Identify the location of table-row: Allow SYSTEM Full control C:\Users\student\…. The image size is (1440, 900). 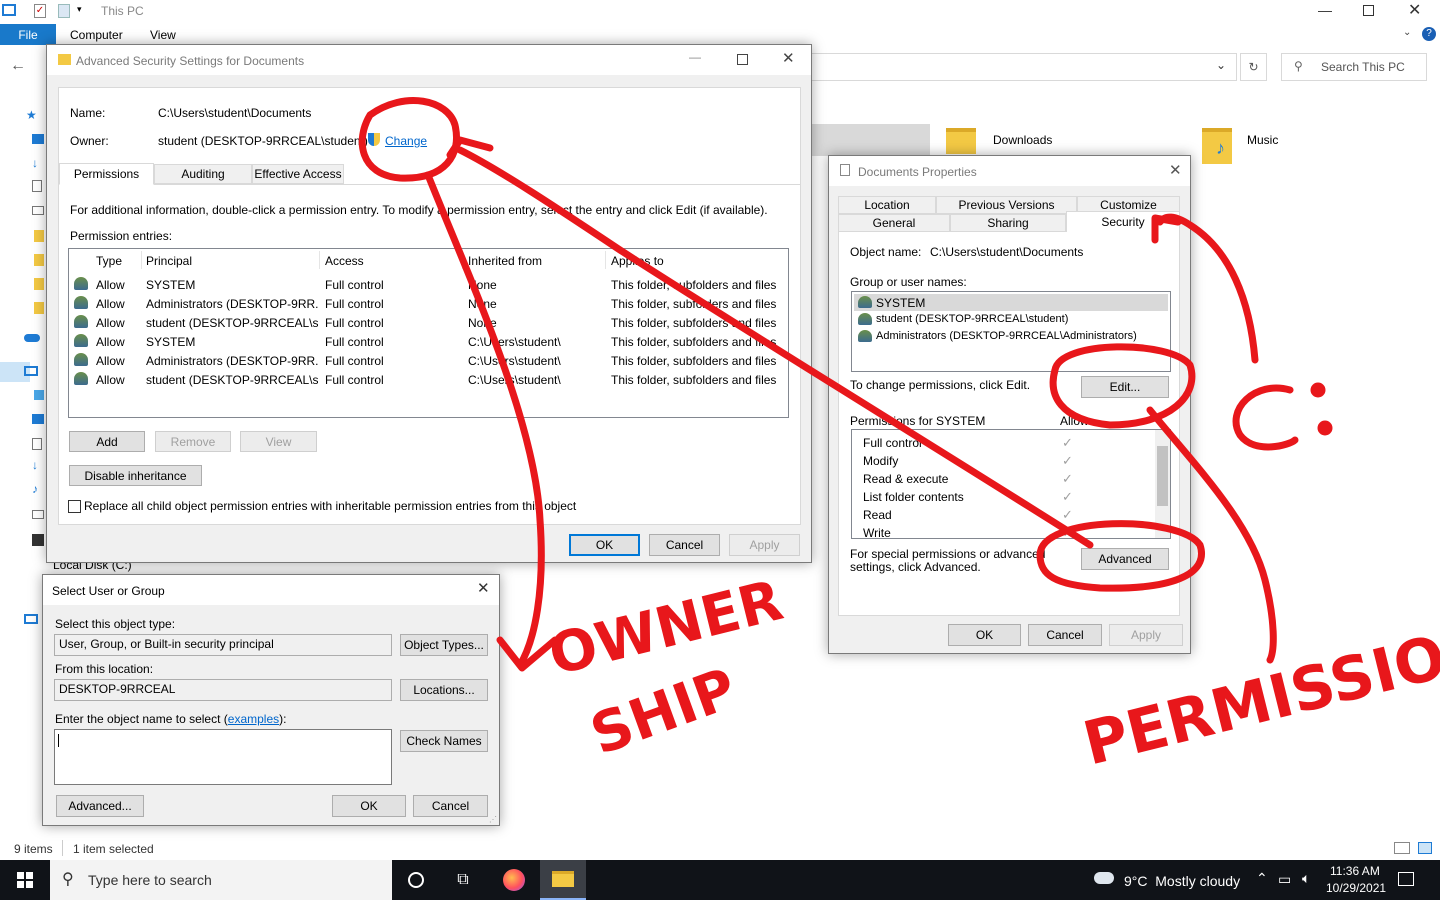
(428, 341).